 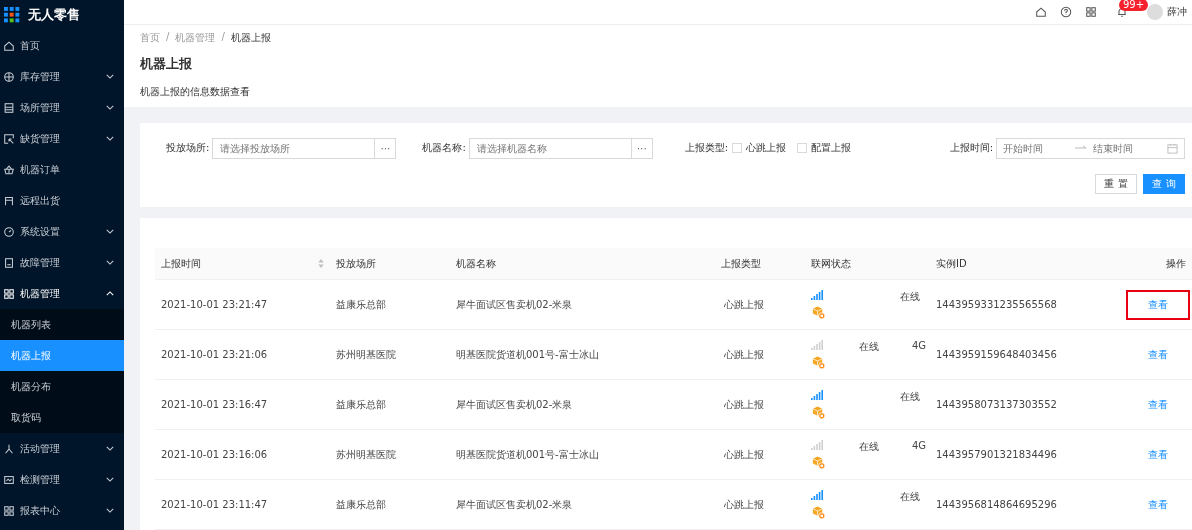 What do you see at coordinates (110, 293) in the screenshot?
I see `chevron-up-icon` at bounding box center [110, 293].